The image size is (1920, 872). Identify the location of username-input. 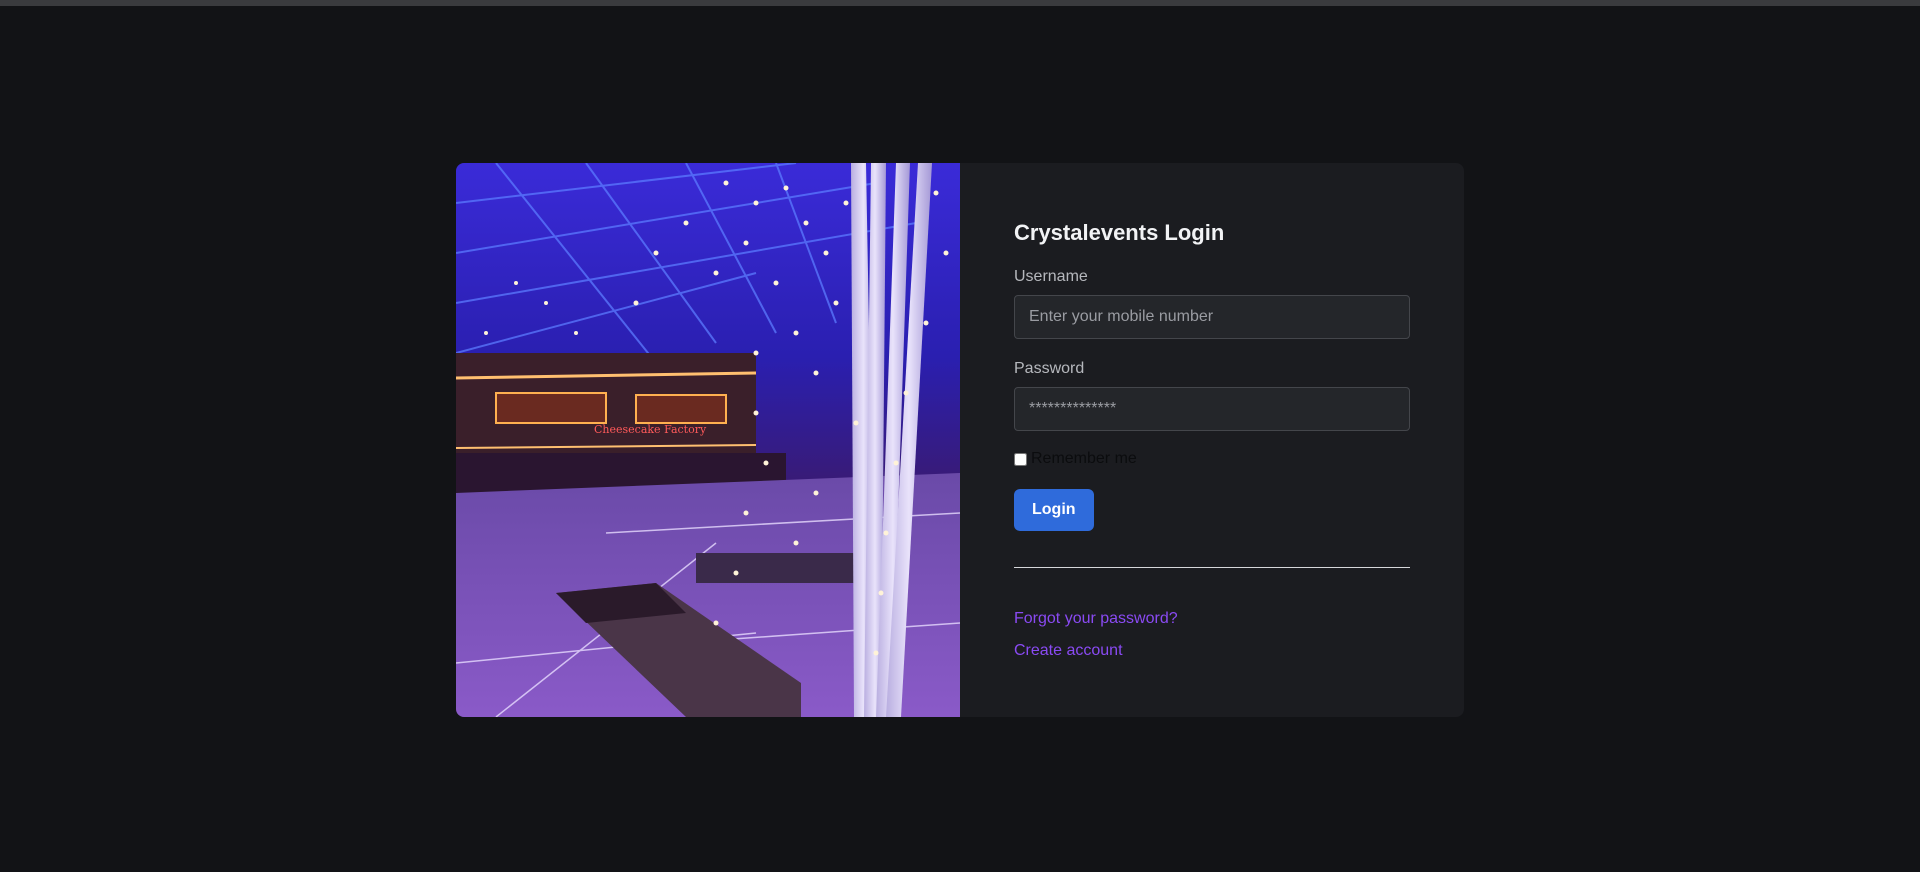
(1212, 317).